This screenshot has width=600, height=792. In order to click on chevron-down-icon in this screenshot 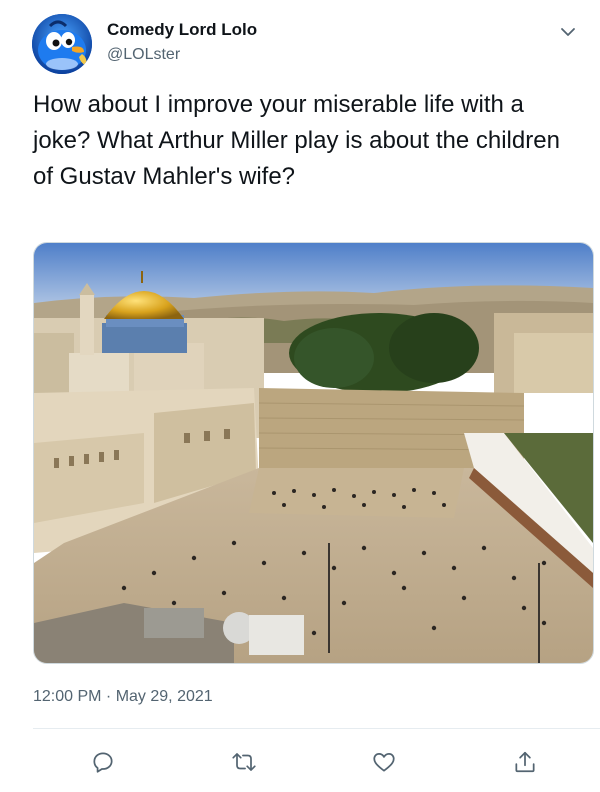, I will do `click(568, 32)`.